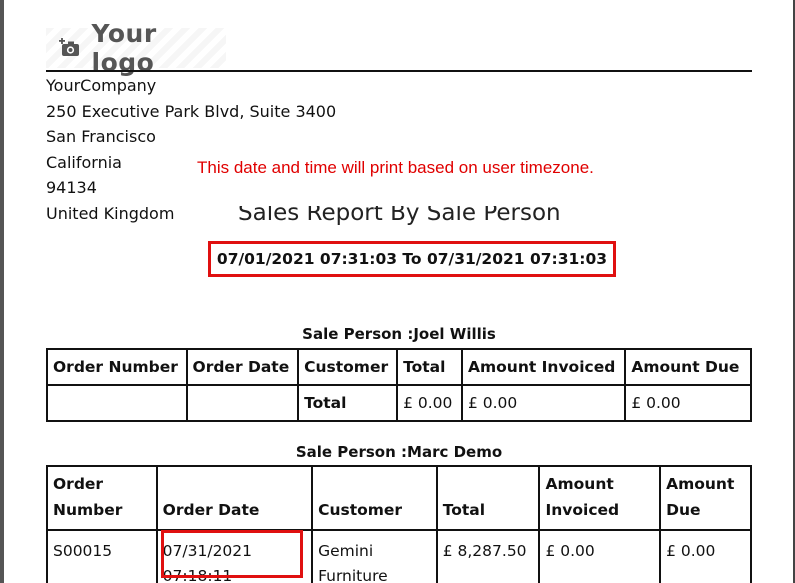 The height and width of the screenshot is (583, 795). I want to click on sale-person-heading: Sale Person :Joel Willis, so click(399, 334).